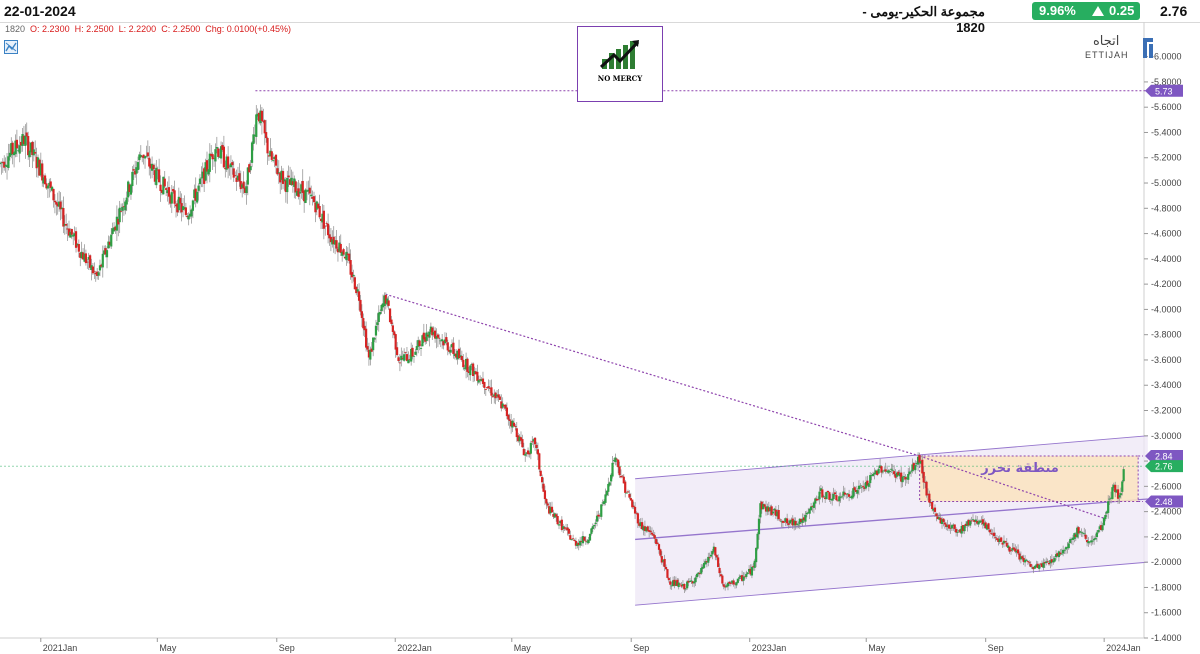  I want to click on indicator-tool-icon, so click(11, 47).